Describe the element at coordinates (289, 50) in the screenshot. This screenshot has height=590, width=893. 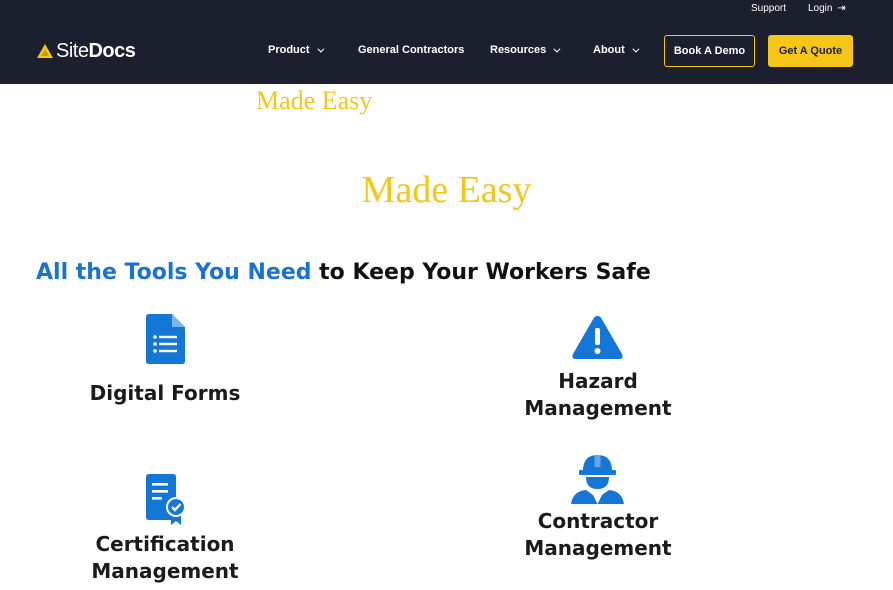
I see `nav-product-label: Product` at that location.